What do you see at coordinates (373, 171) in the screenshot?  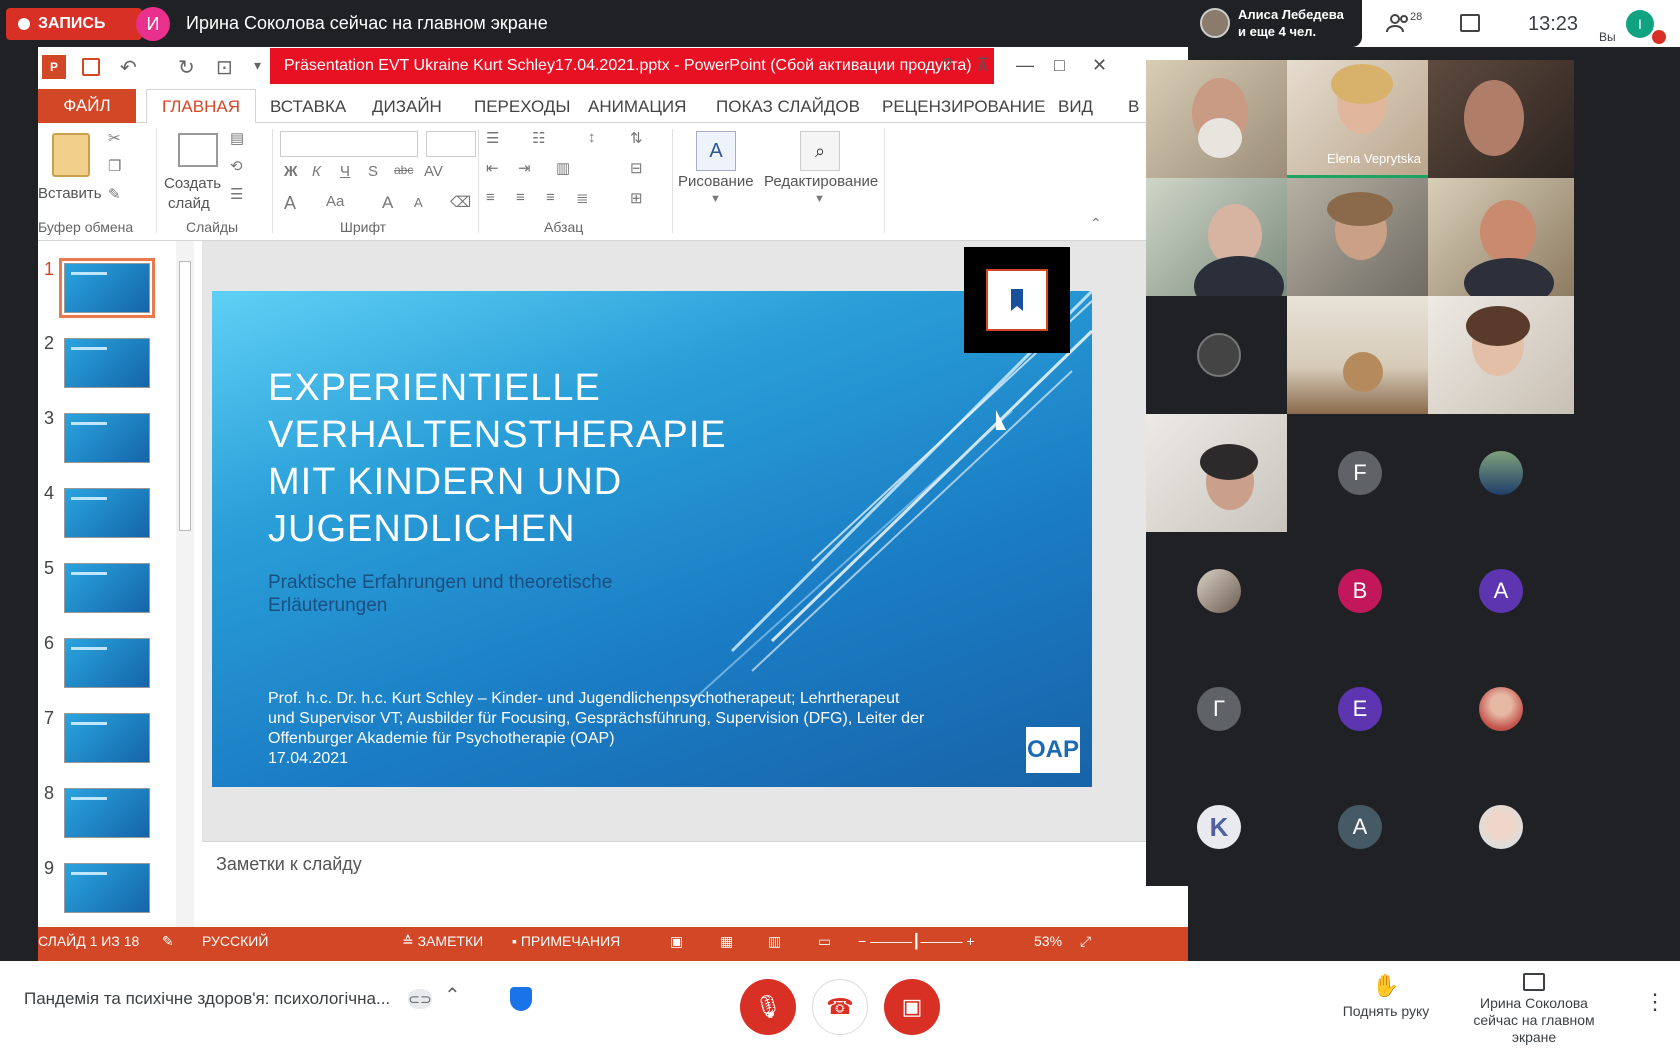 I see `shadow-button: S` at bounding box center [373, 171].